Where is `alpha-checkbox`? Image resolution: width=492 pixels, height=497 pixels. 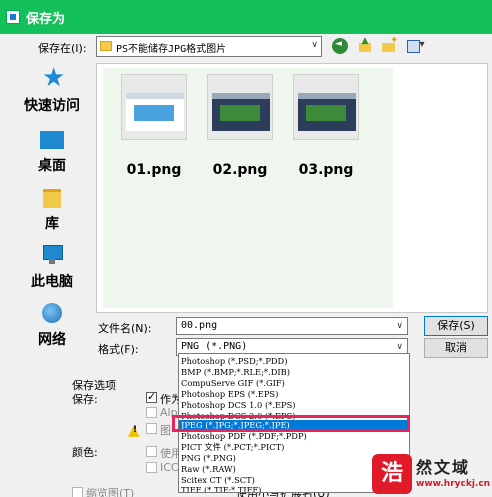
alpha-checkbox is located at coordinates (151, 412).